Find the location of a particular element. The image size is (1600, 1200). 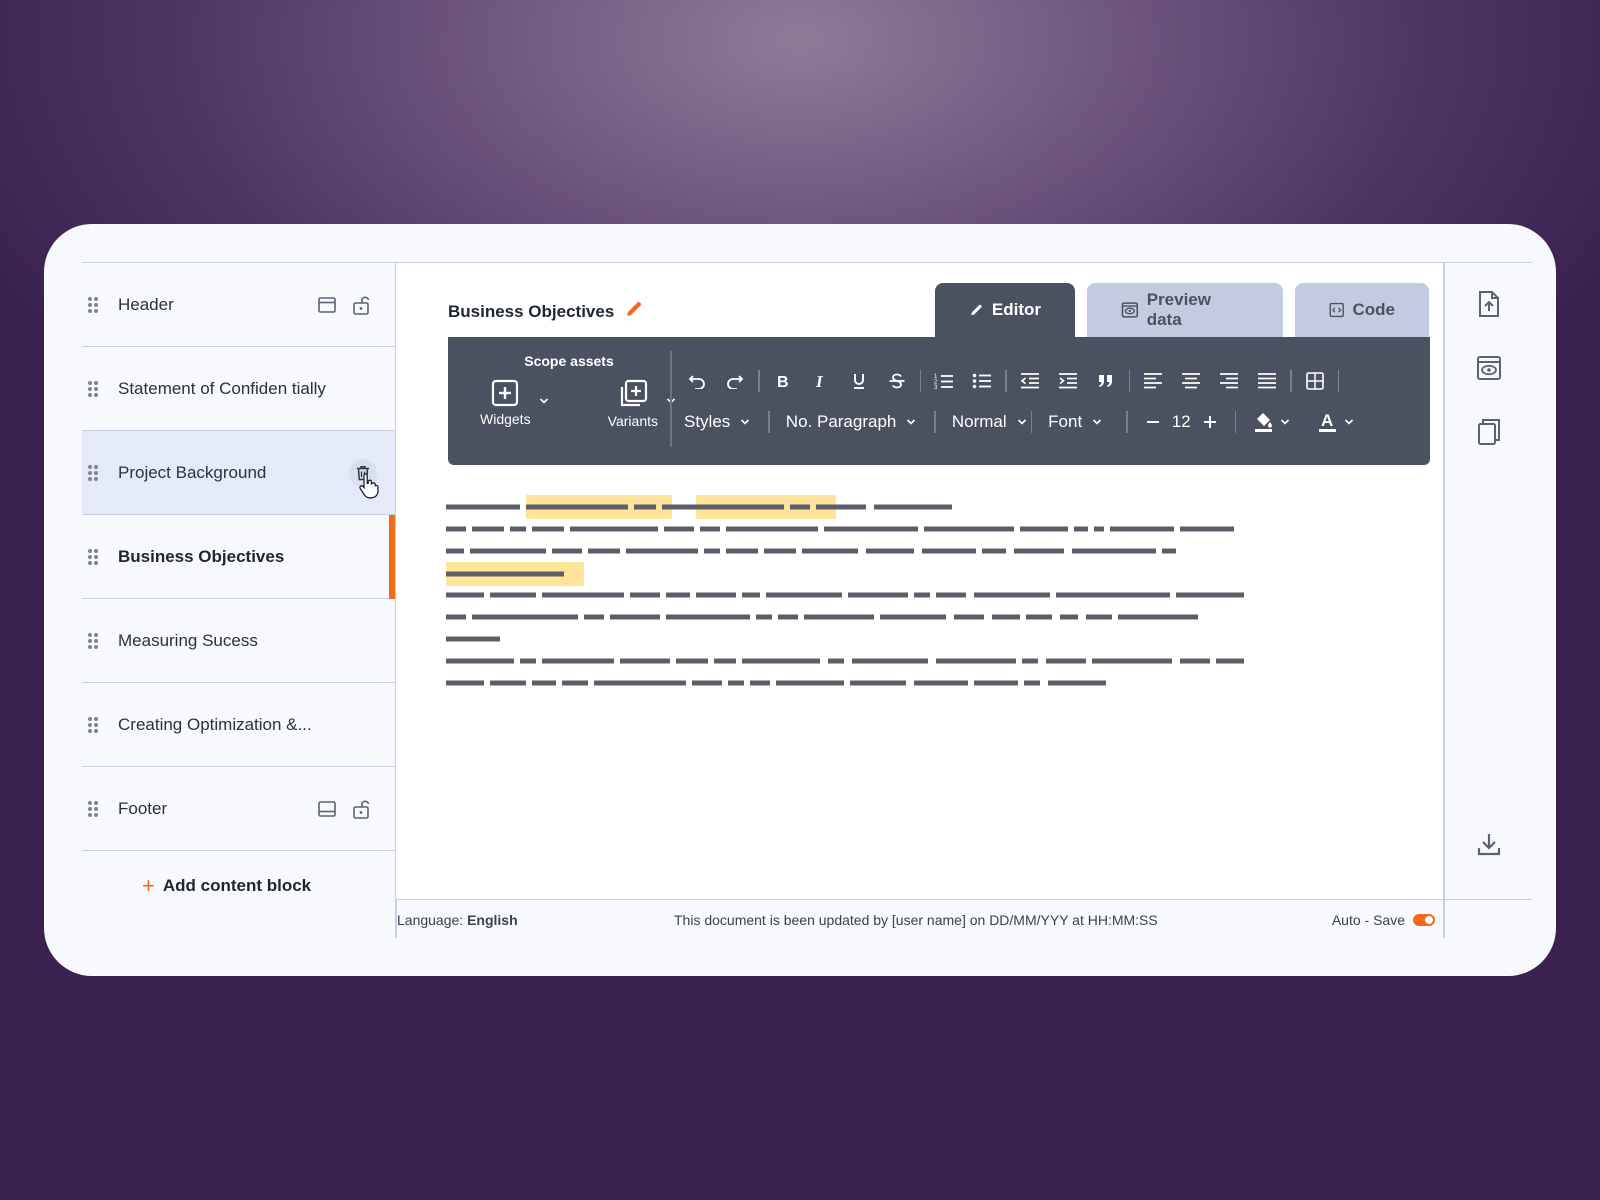

sidebar-item-label: Business Objectives is located at coordinates (201, 556).